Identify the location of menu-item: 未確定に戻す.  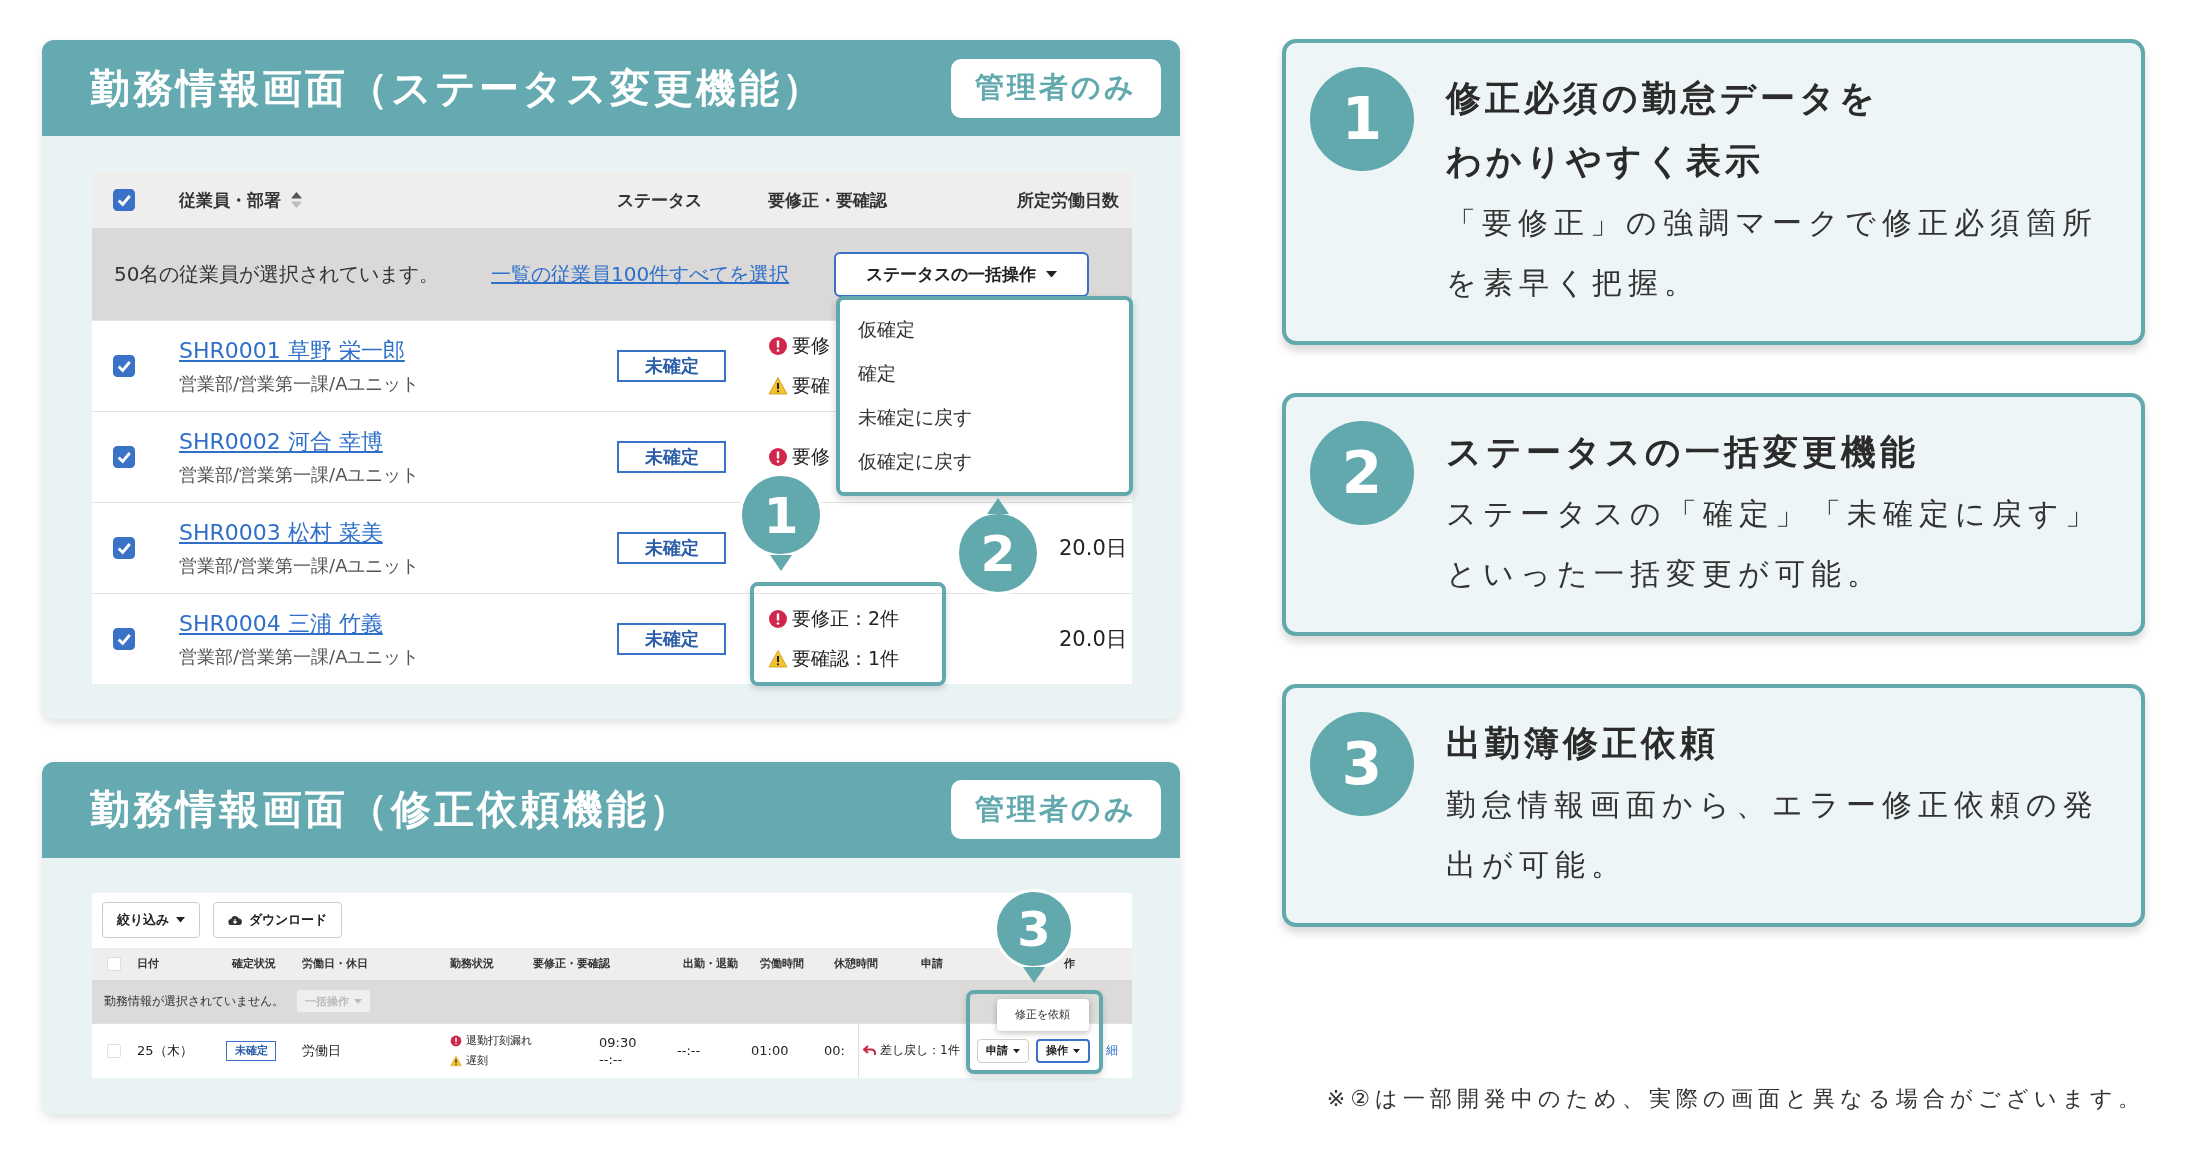
(984, 418).